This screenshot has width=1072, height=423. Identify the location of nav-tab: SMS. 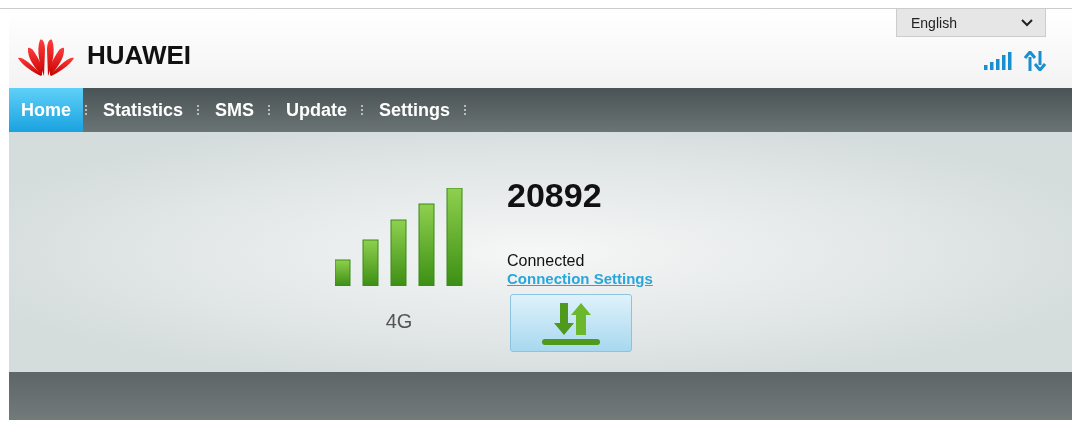
(235, 110).